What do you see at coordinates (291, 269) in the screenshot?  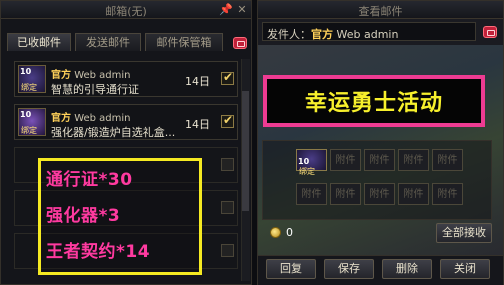 I see `reply-button: 回复` at bounding box center [291, 269].